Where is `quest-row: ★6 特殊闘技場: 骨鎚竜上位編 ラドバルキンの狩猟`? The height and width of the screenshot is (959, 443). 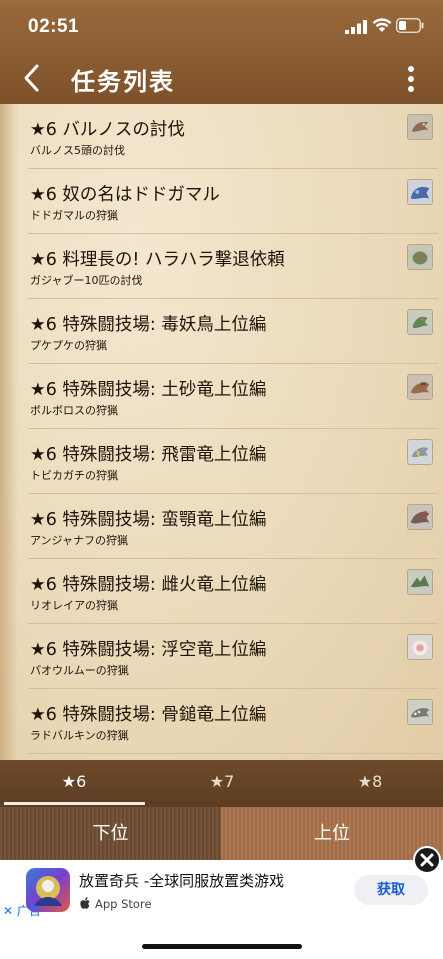
quest-row: ★6 特殊闘技場: 骨鎚竜上位編 ラドバルキンの狩猟 is located at coordinates (233, 721).